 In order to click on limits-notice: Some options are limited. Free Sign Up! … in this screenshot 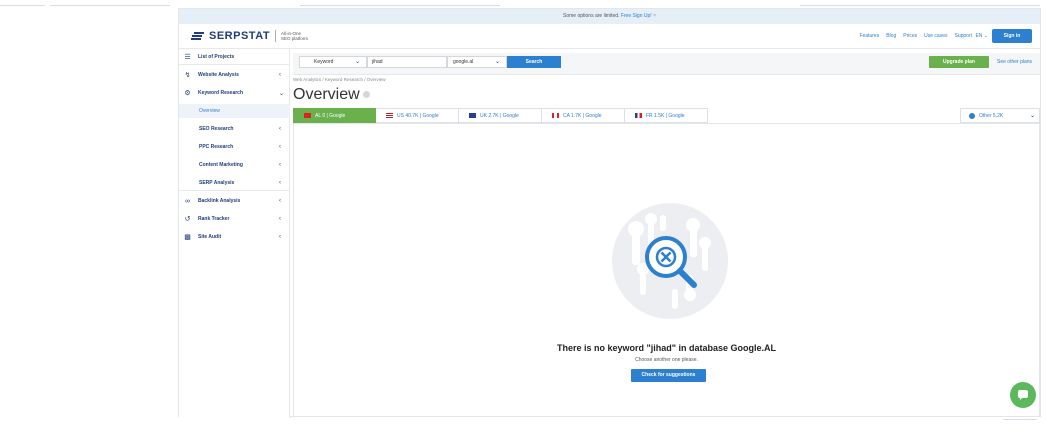, I will do `click(609, 16)`.